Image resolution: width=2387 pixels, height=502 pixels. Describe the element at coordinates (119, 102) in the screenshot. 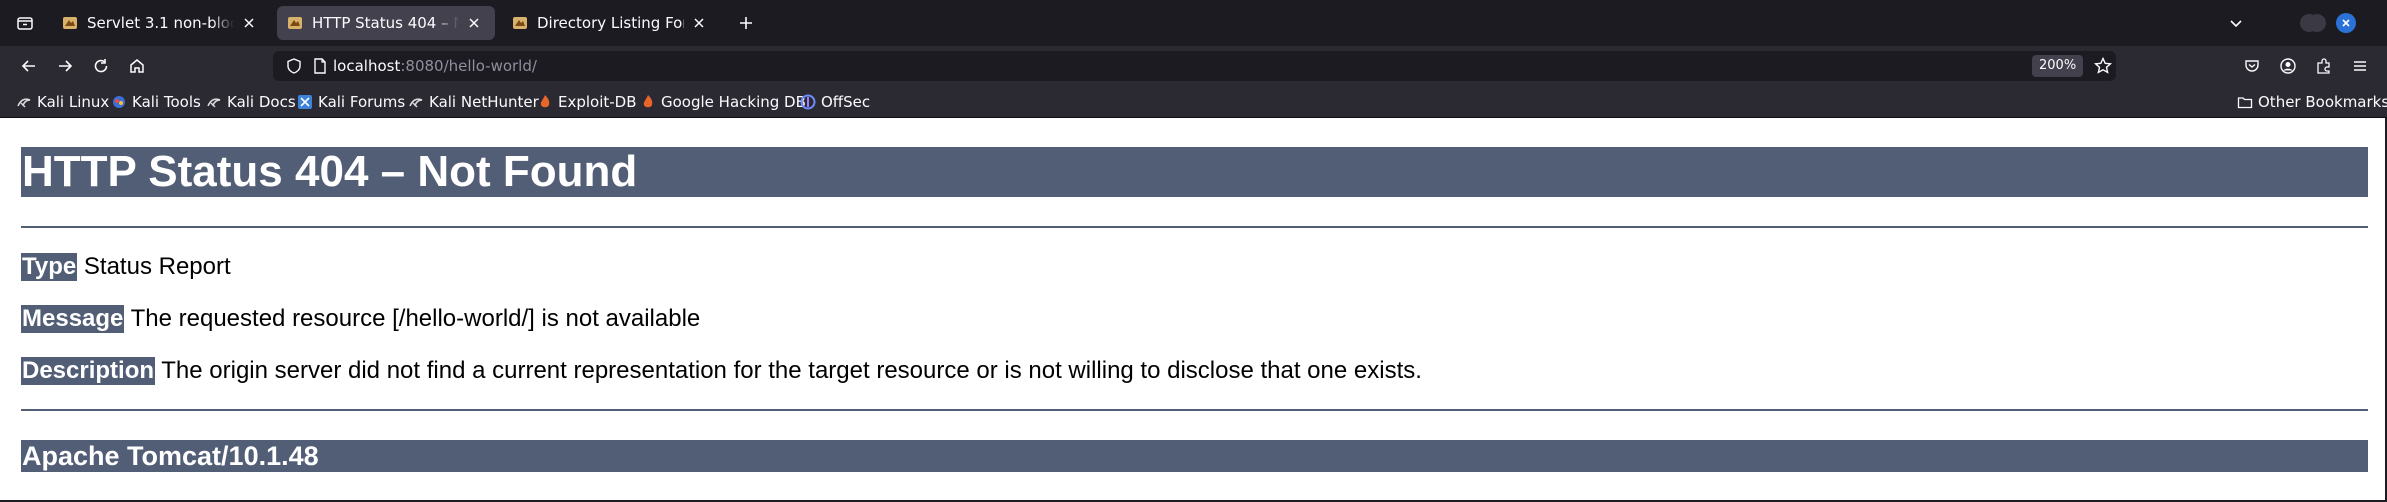

I see `kali-tools-icon` at that location.